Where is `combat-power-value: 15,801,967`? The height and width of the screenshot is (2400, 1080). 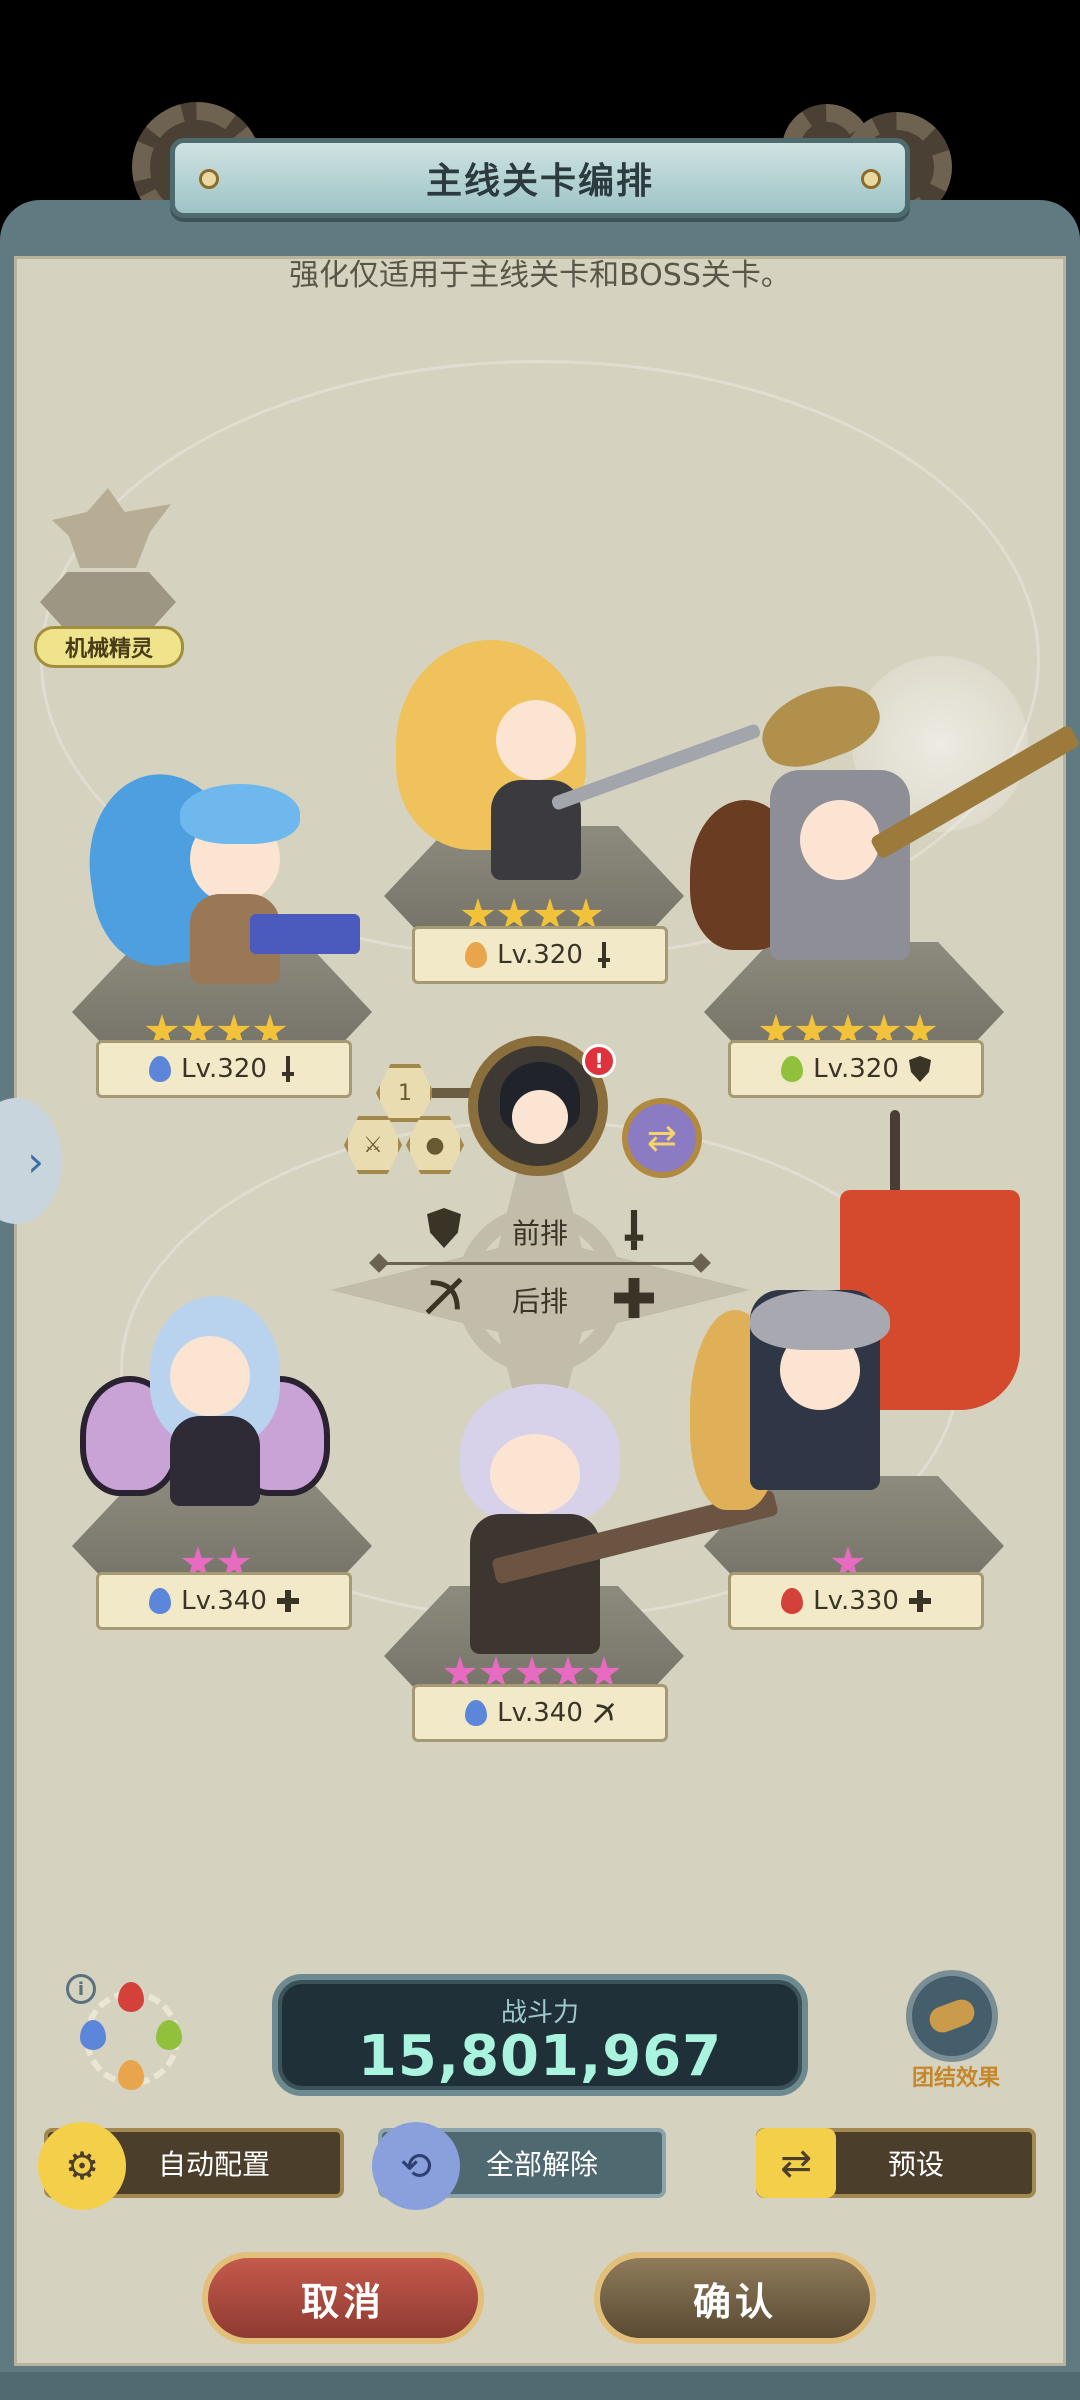
combat-power-value: 15,801,967 is located at coordinates (540, 2056).